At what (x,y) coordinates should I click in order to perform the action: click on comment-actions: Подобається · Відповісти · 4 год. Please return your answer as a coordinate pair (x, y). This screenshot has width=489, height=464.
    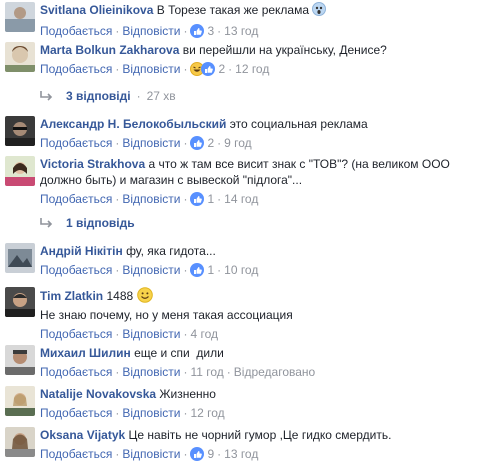
    Looking at the image, I should click on (129, 334).